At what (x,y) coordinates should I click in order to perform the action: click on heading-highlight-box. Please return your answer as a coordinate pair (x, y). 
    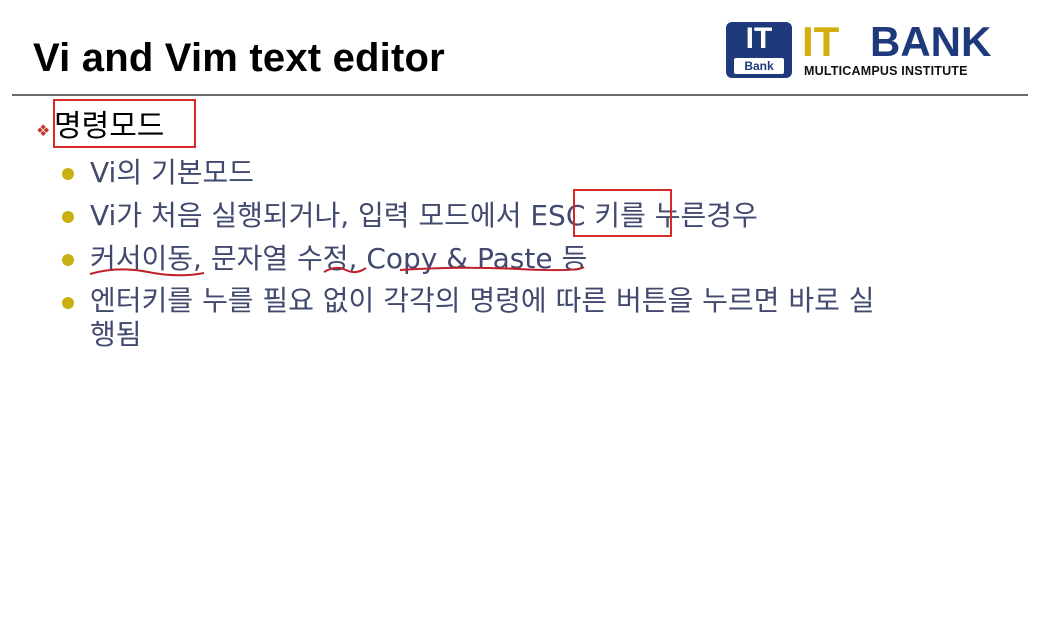
    Looking at the image, I should click on (124, 123).